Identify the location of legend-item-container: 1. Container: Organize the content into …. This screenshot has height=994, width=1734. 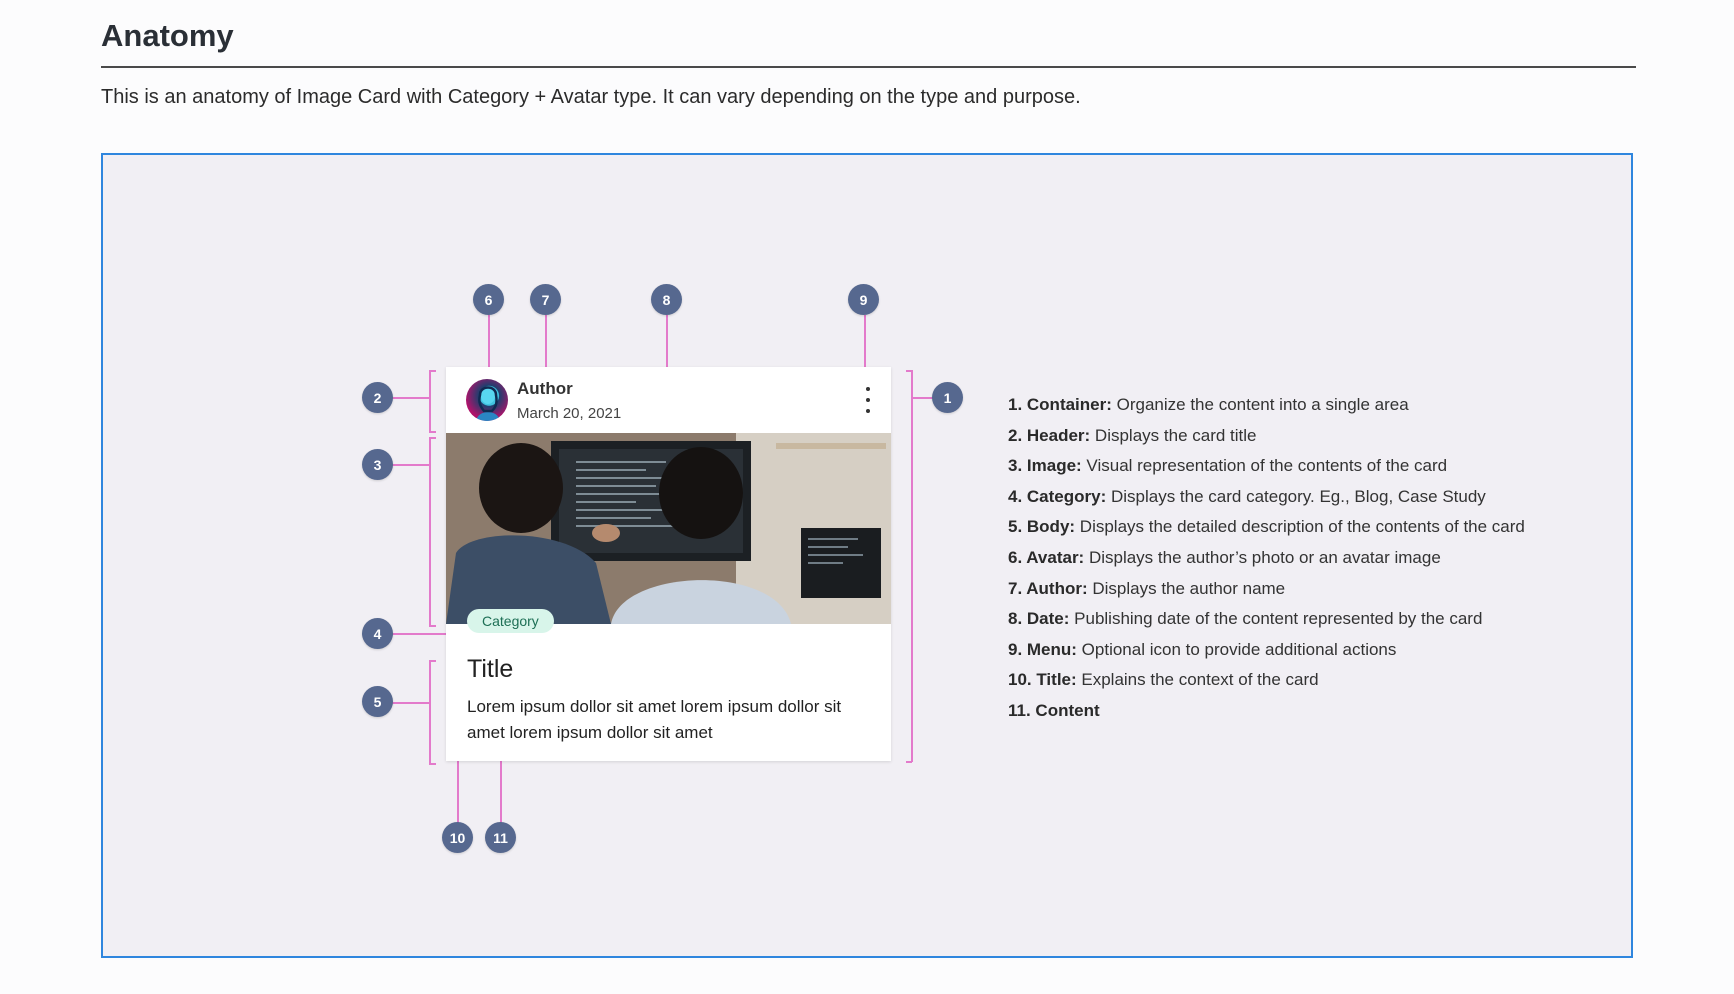
(1208, 404).